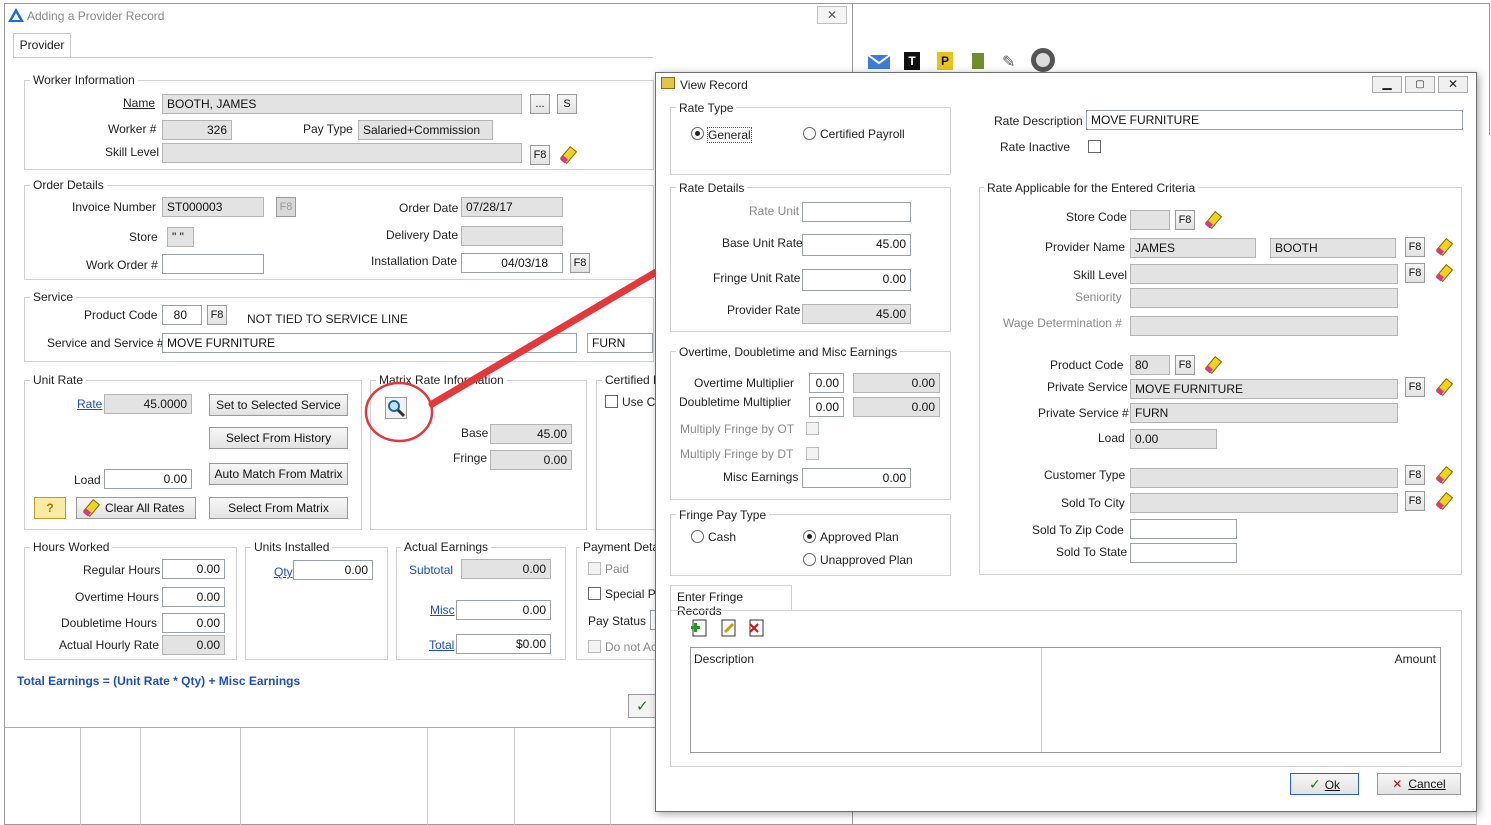  Describe the element at coordinates (1213, 365) in the screenshot. I see `criteria-product-clear-eraser-icon` at that location.